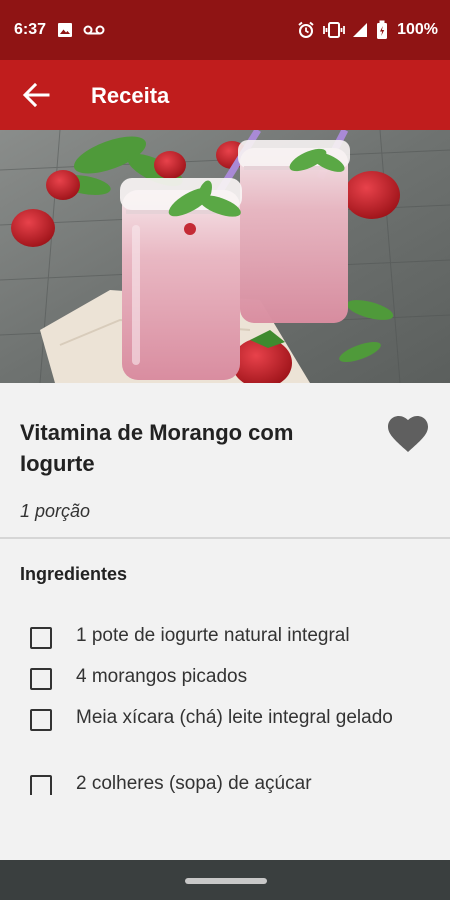 This screenshot has height=900, width=450. Describe the element at coordinates (225, 538) in the screenshot. I see `divider` at that location.